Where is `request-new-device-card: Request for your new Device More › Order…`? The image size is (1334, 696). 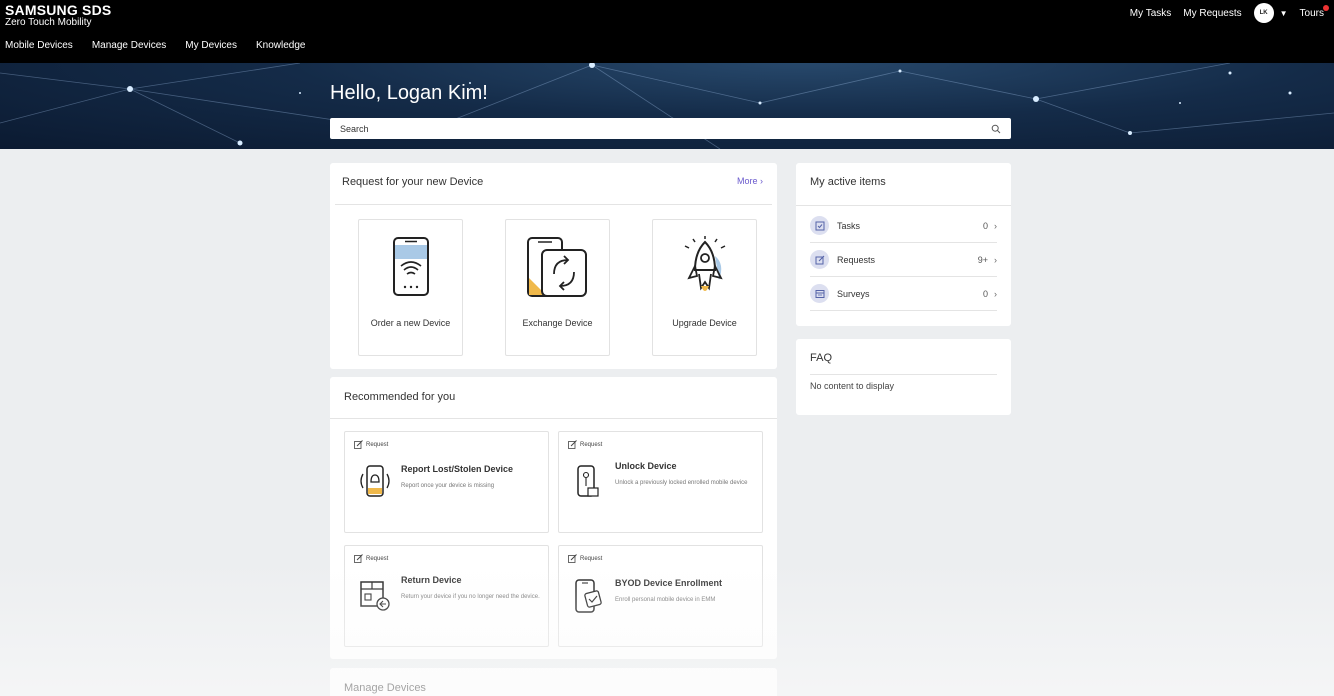 request-new-device-card: Request for your new Device More › Order… is located at coordinates (553, 266).